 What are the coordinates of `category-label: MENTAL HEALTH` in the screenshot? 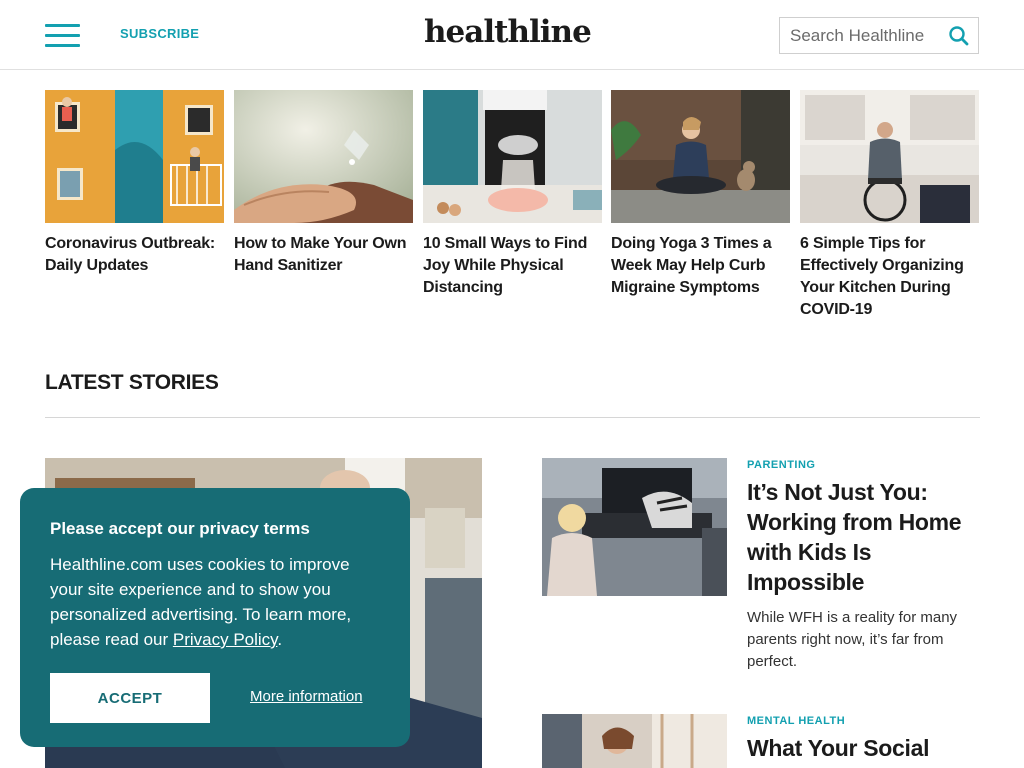 It's located at (796, 721).